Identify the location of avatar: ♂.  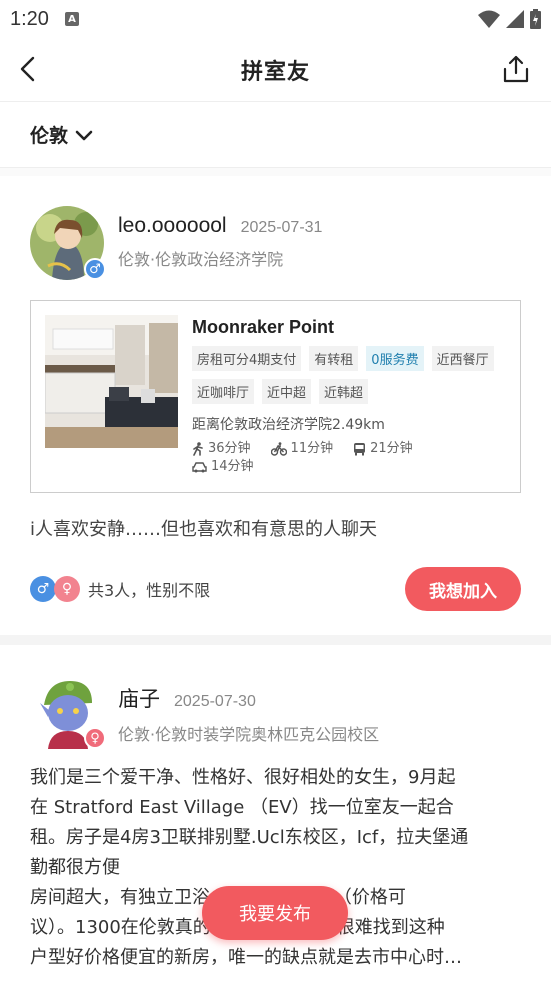
(68, 243).